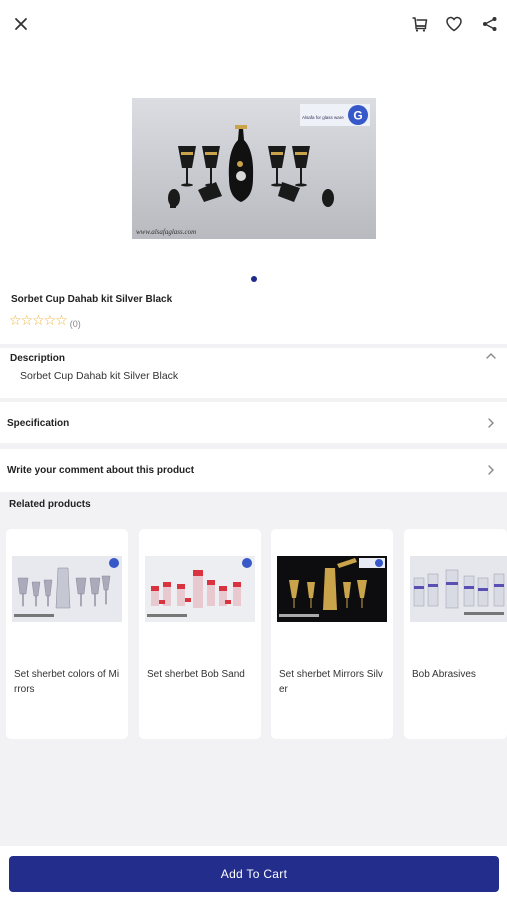  Describe the element at coordinates (490, 24) in the screenshot. I see `share-icon` at that location.